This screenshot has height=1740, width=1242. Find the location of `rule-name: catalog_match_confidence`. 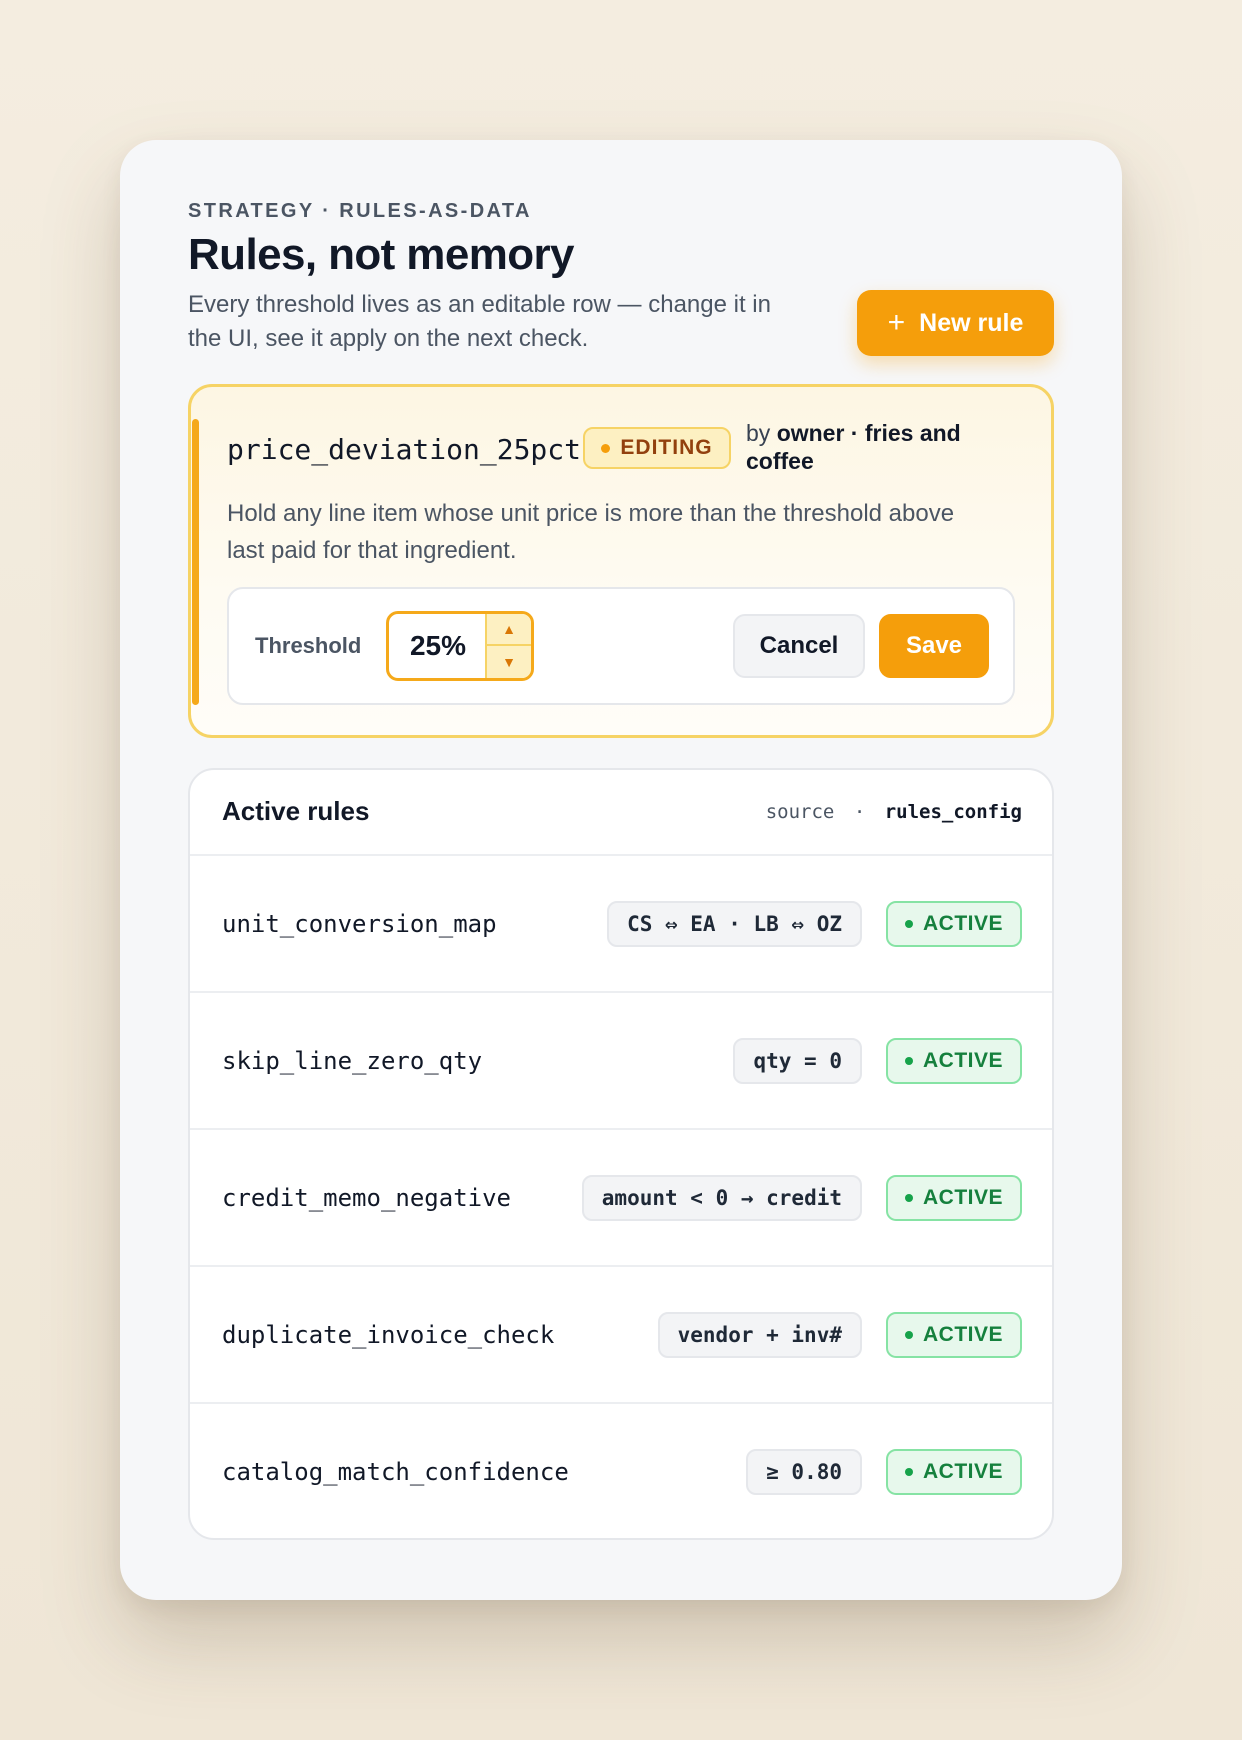

rule-name: catalog_match_confidence is located at coordinates (395, 1472).